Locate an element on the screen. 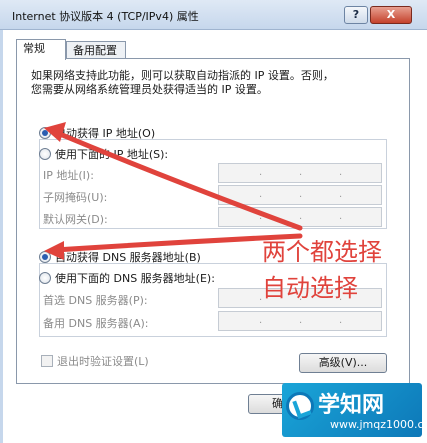 The width and height of the screenshot is (427, 443). validate-checkbox-row: 退出时验证设置(L) is located at coordinates (95, 361).